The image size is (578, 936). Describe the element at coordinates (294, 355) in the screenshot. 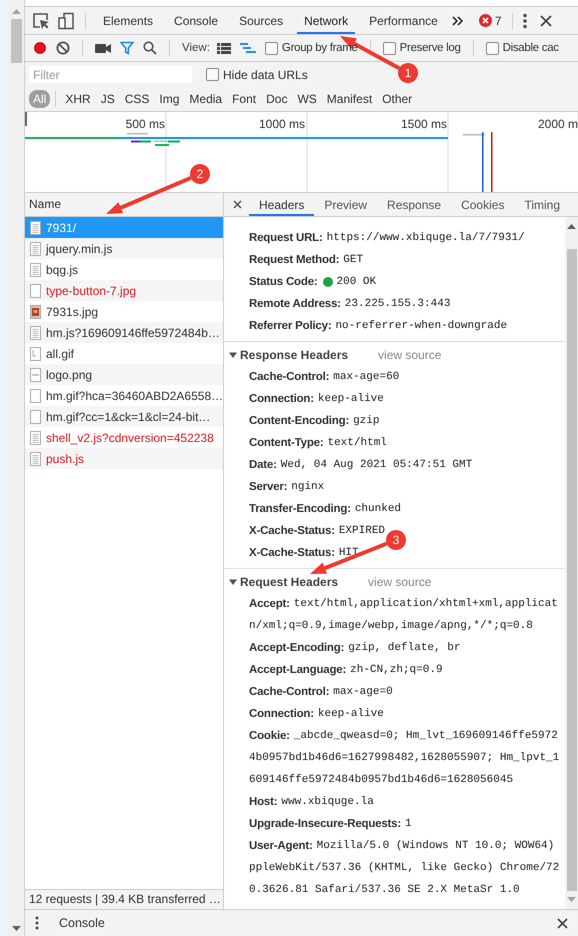

I see `section-title: Response Headers` at that location.